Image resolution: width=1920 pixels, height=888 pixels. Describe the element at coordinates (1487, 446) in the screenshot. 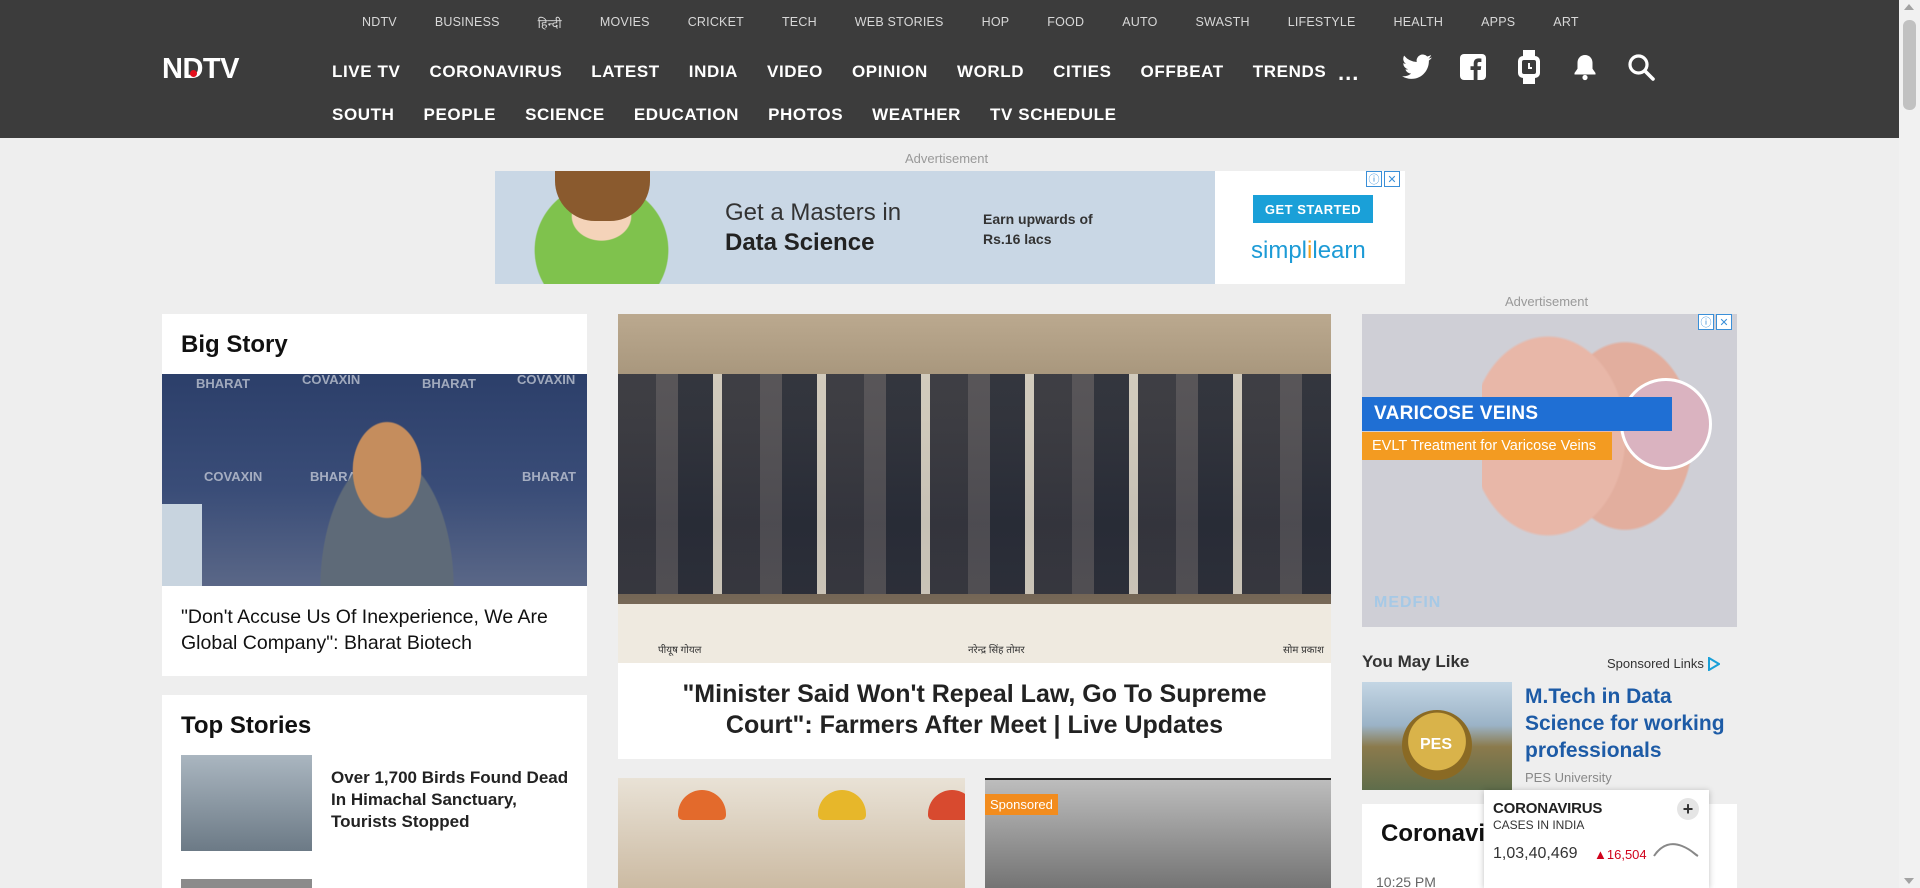

I see `ad-banner-subtitle: EVLT Treatment for Varicose Veins` at that location.